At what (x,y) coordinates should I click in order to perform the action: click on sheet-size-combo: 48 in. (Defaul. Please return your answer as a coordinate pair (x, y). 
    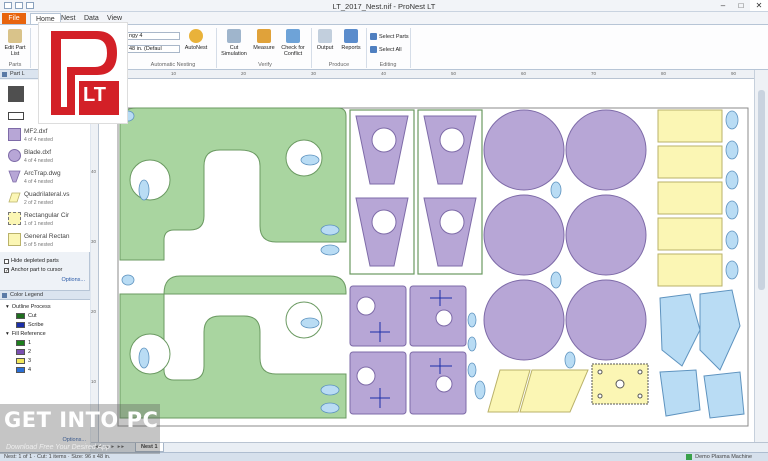
    Looking at the image, I should click on (153, 49).